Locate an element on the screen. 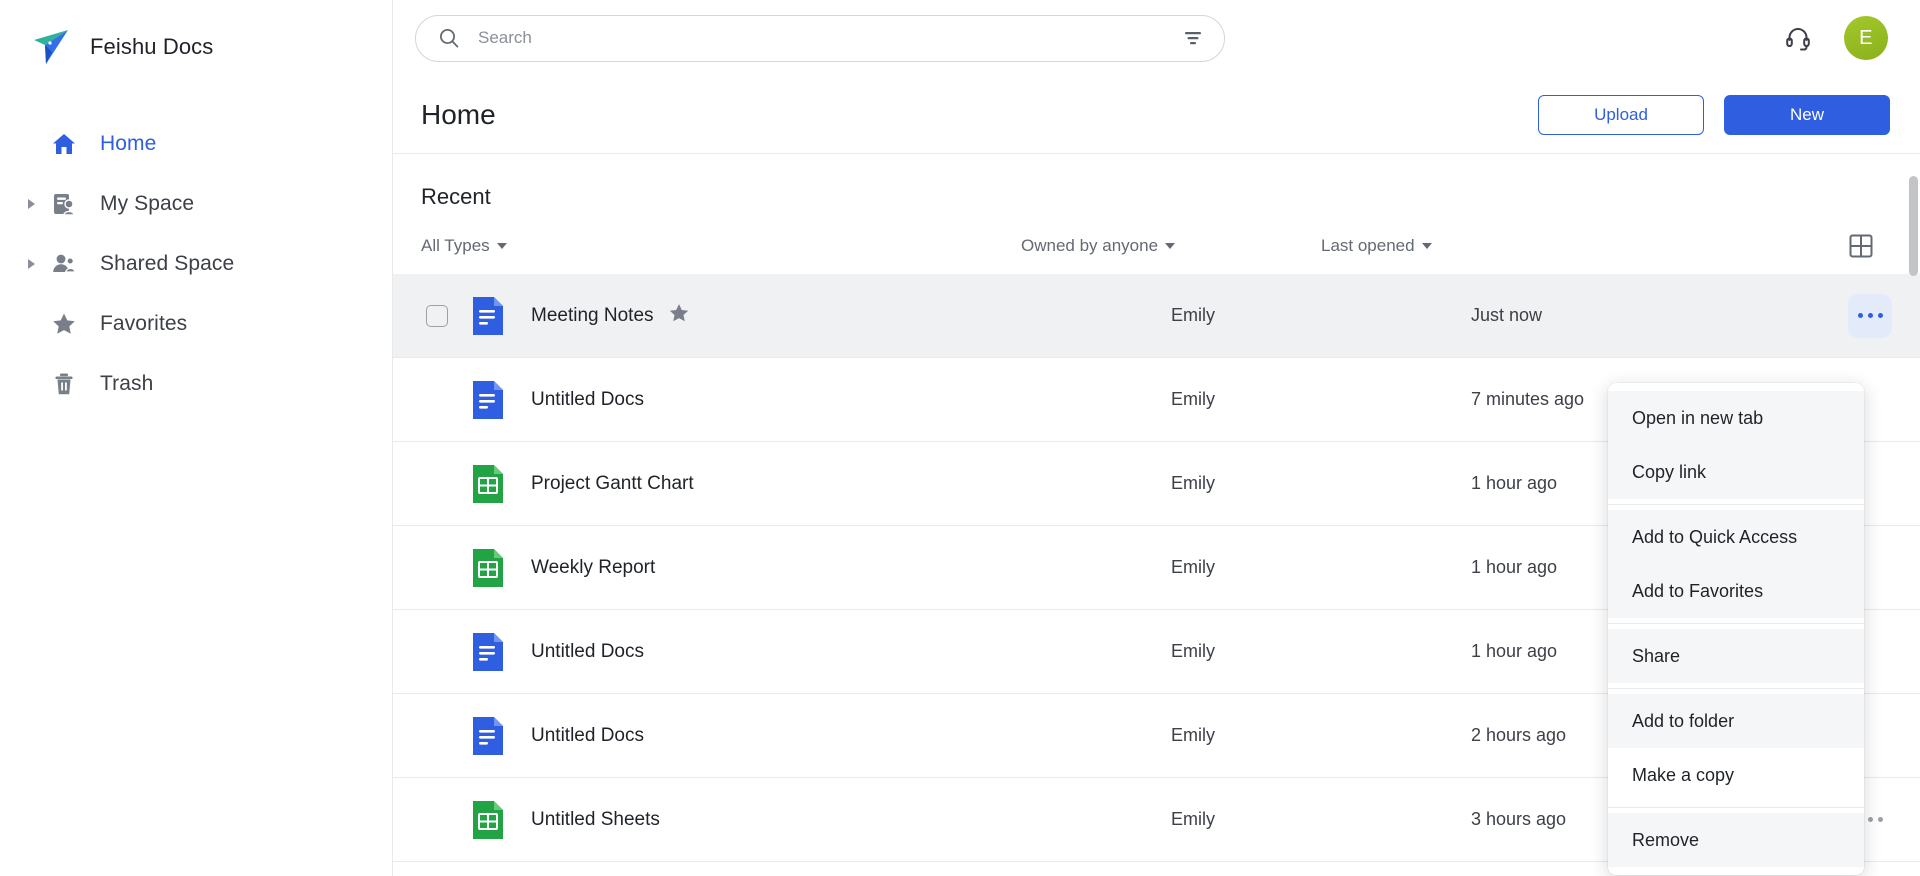 This screenshot has height=876, width=1920. sidebar-item-trash: Trash is located at coordinates (196, 384).